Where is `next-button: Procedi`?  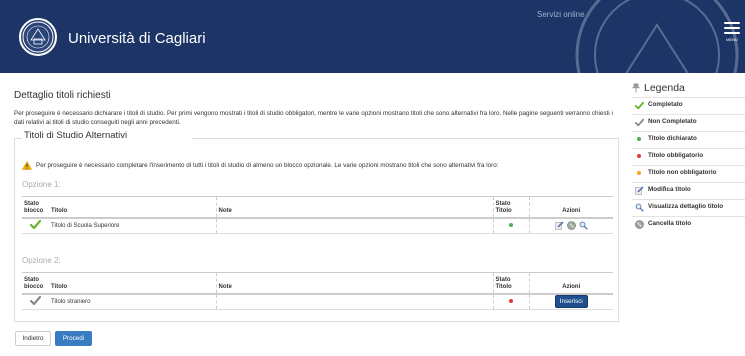
next-button: Procedi is located at coordinates (73, 338).